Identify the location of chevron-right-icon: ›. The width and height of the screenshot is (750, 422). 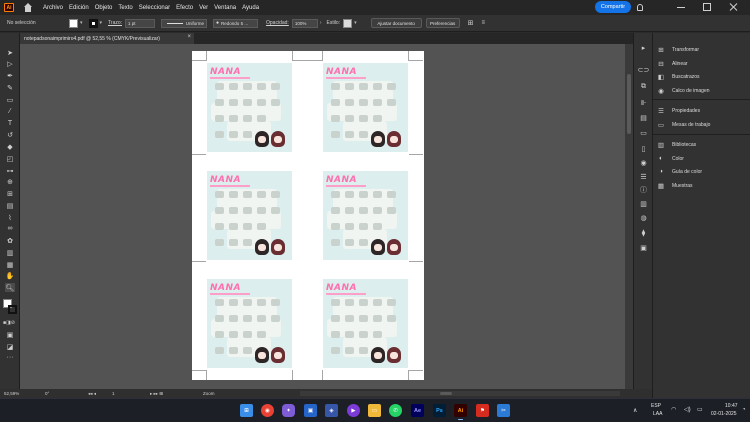
(321, 23).